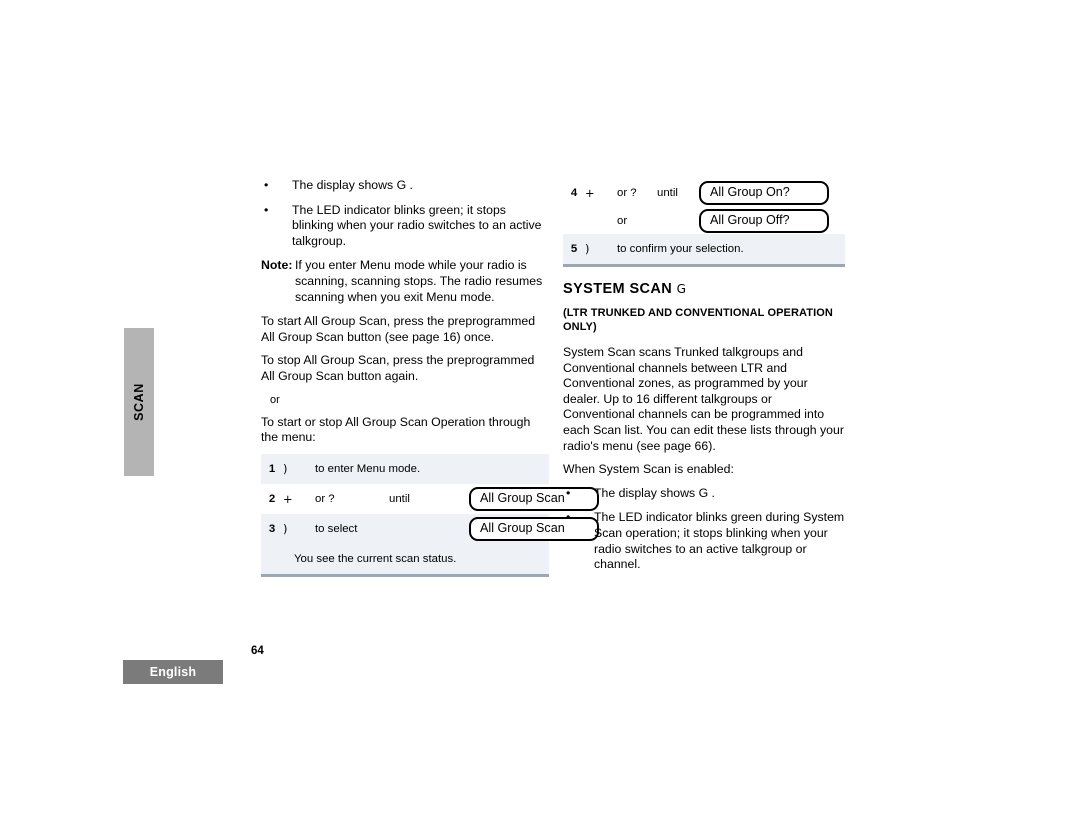 The width and height of the screenshot is (1080, 834). What do you see at coordinates (728, 250) in the screenshot?
I see `step-description: to confirm your selection.` at bounding box center [728, 250].